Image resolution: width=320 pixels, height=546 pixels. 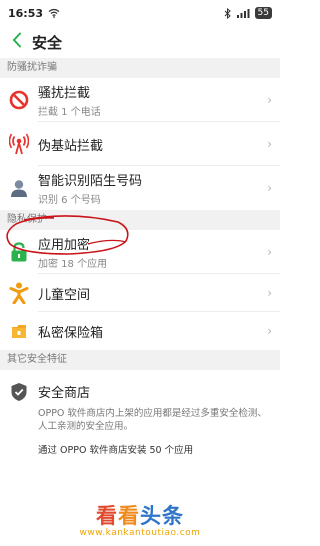 I want to click on number-identify-item: 智能识别陌生号码 识别 6 个号码 ›, so click(x=140, y=188).